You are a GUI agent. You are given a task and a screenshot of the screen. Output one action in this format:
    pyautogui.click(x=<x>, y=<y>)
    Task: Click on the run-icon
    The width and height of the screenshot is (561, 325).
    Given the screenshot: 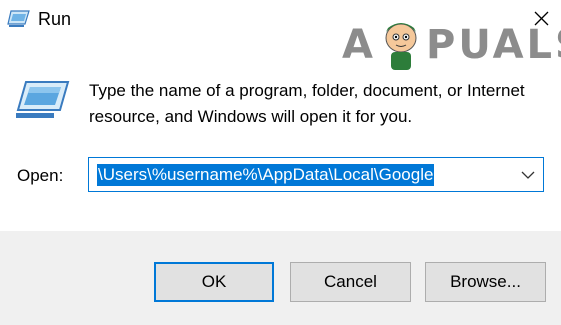 What is the action you would take?
    pyautogui.click(x=19, y=19)
    